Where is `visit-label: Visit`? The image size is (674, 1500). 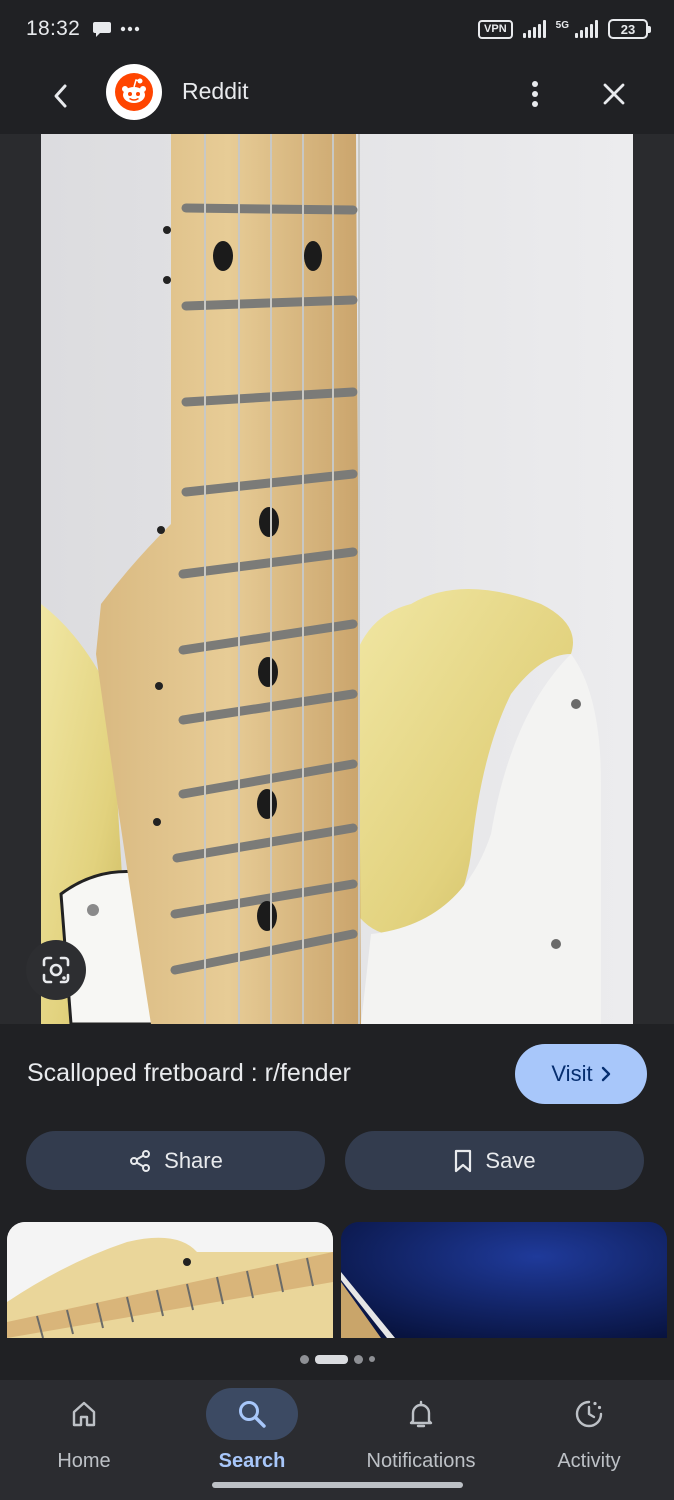
visit-label: Visit is located at coordinates (572, 1073).